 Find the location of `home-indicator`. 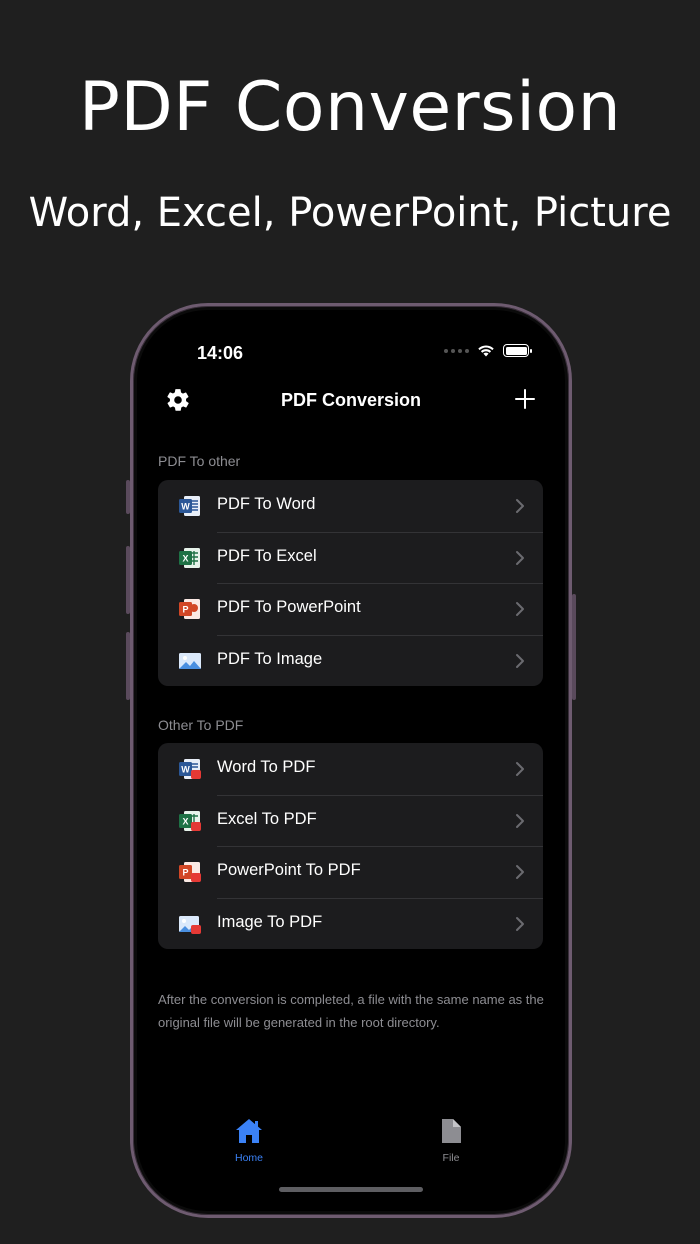

home-indicator is located at coordinates (351, 1189).